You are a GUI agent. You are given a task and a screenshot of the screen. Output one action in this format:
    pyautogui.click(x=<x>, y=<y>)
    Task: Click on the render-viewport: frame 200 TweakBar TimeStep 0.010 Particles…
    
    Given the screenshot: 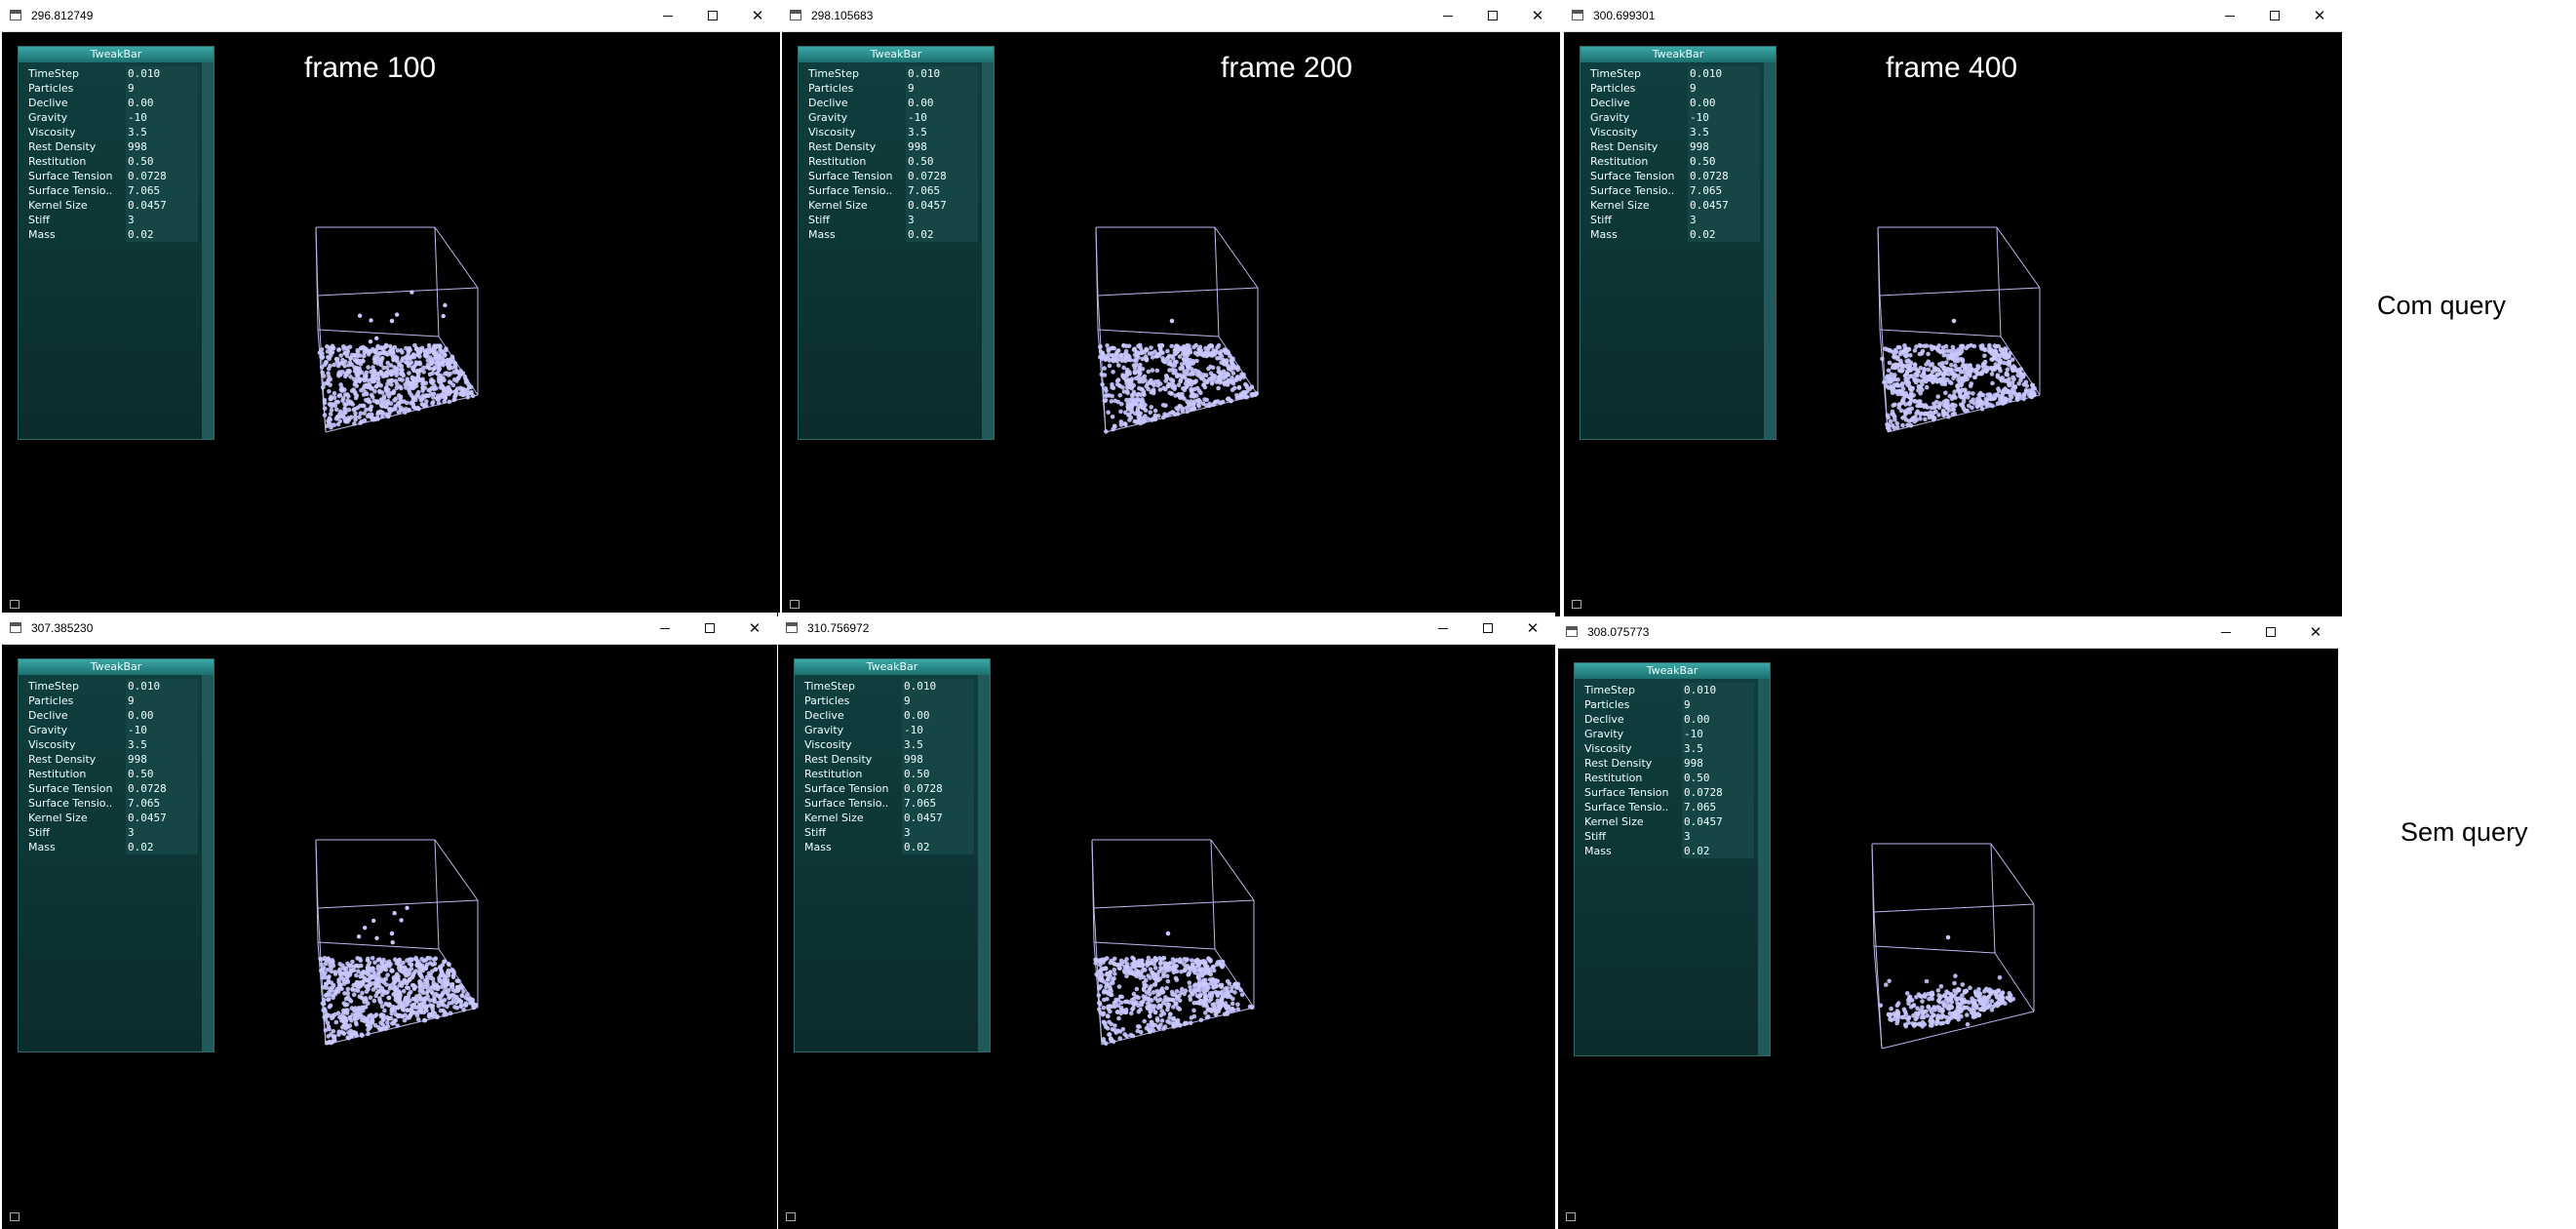 What is the action you would take?
    pyautogui.click(x=1171, y=324)
    